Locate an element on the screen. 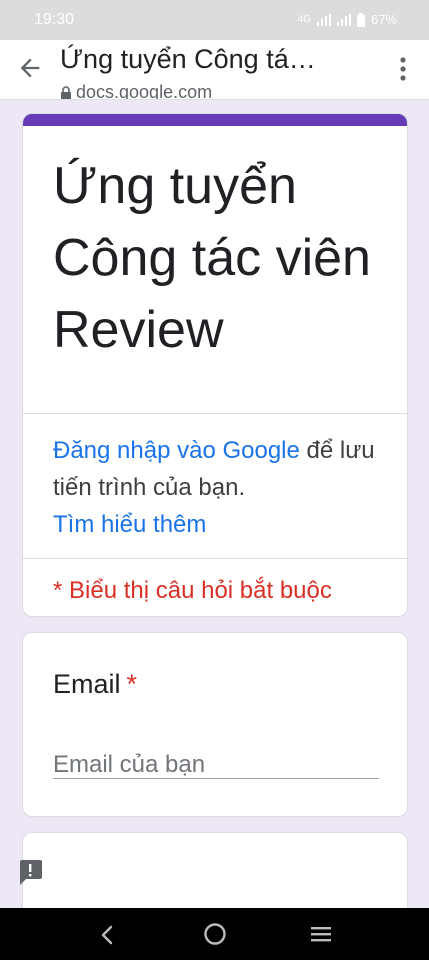 The width and height of the screenshot is (429, 960). network-label: 4G is located at coordinates (304, 19).